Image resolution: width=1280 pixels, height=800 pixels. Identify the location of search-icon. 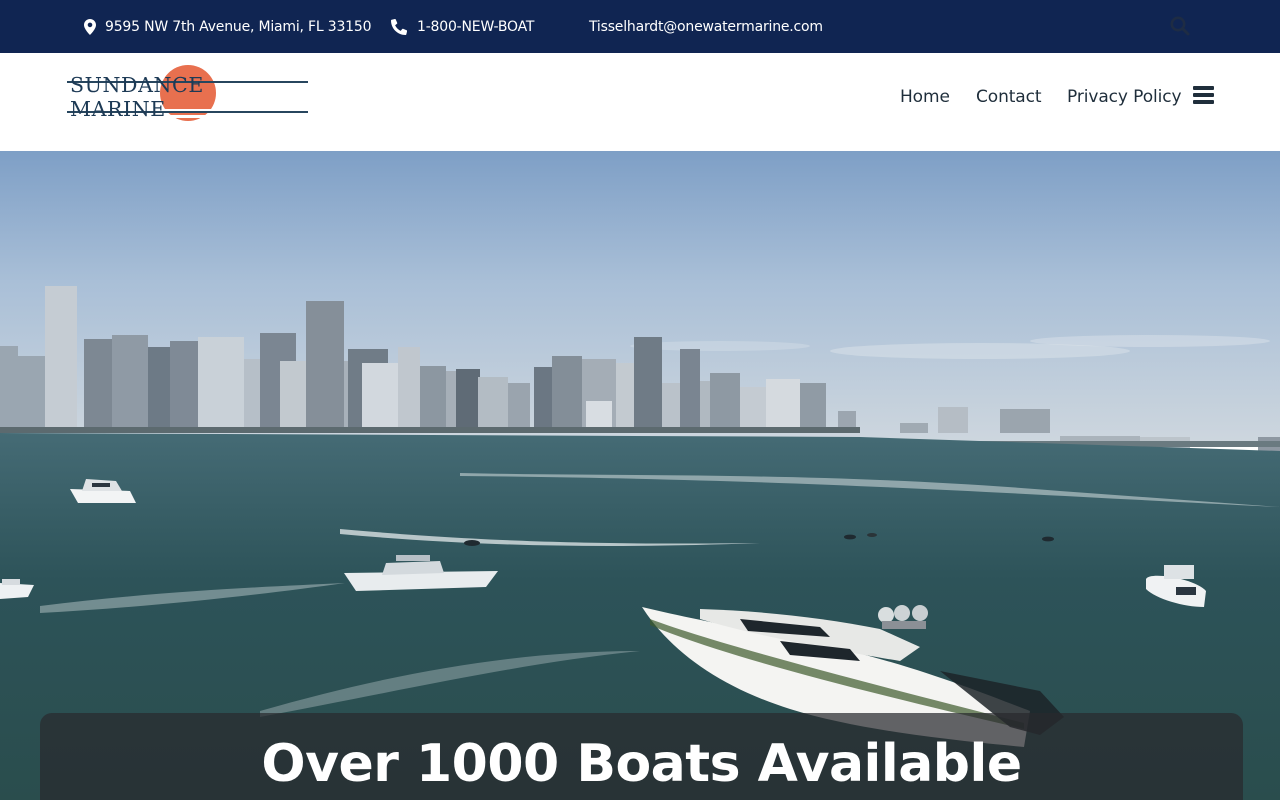
(1180, 26).